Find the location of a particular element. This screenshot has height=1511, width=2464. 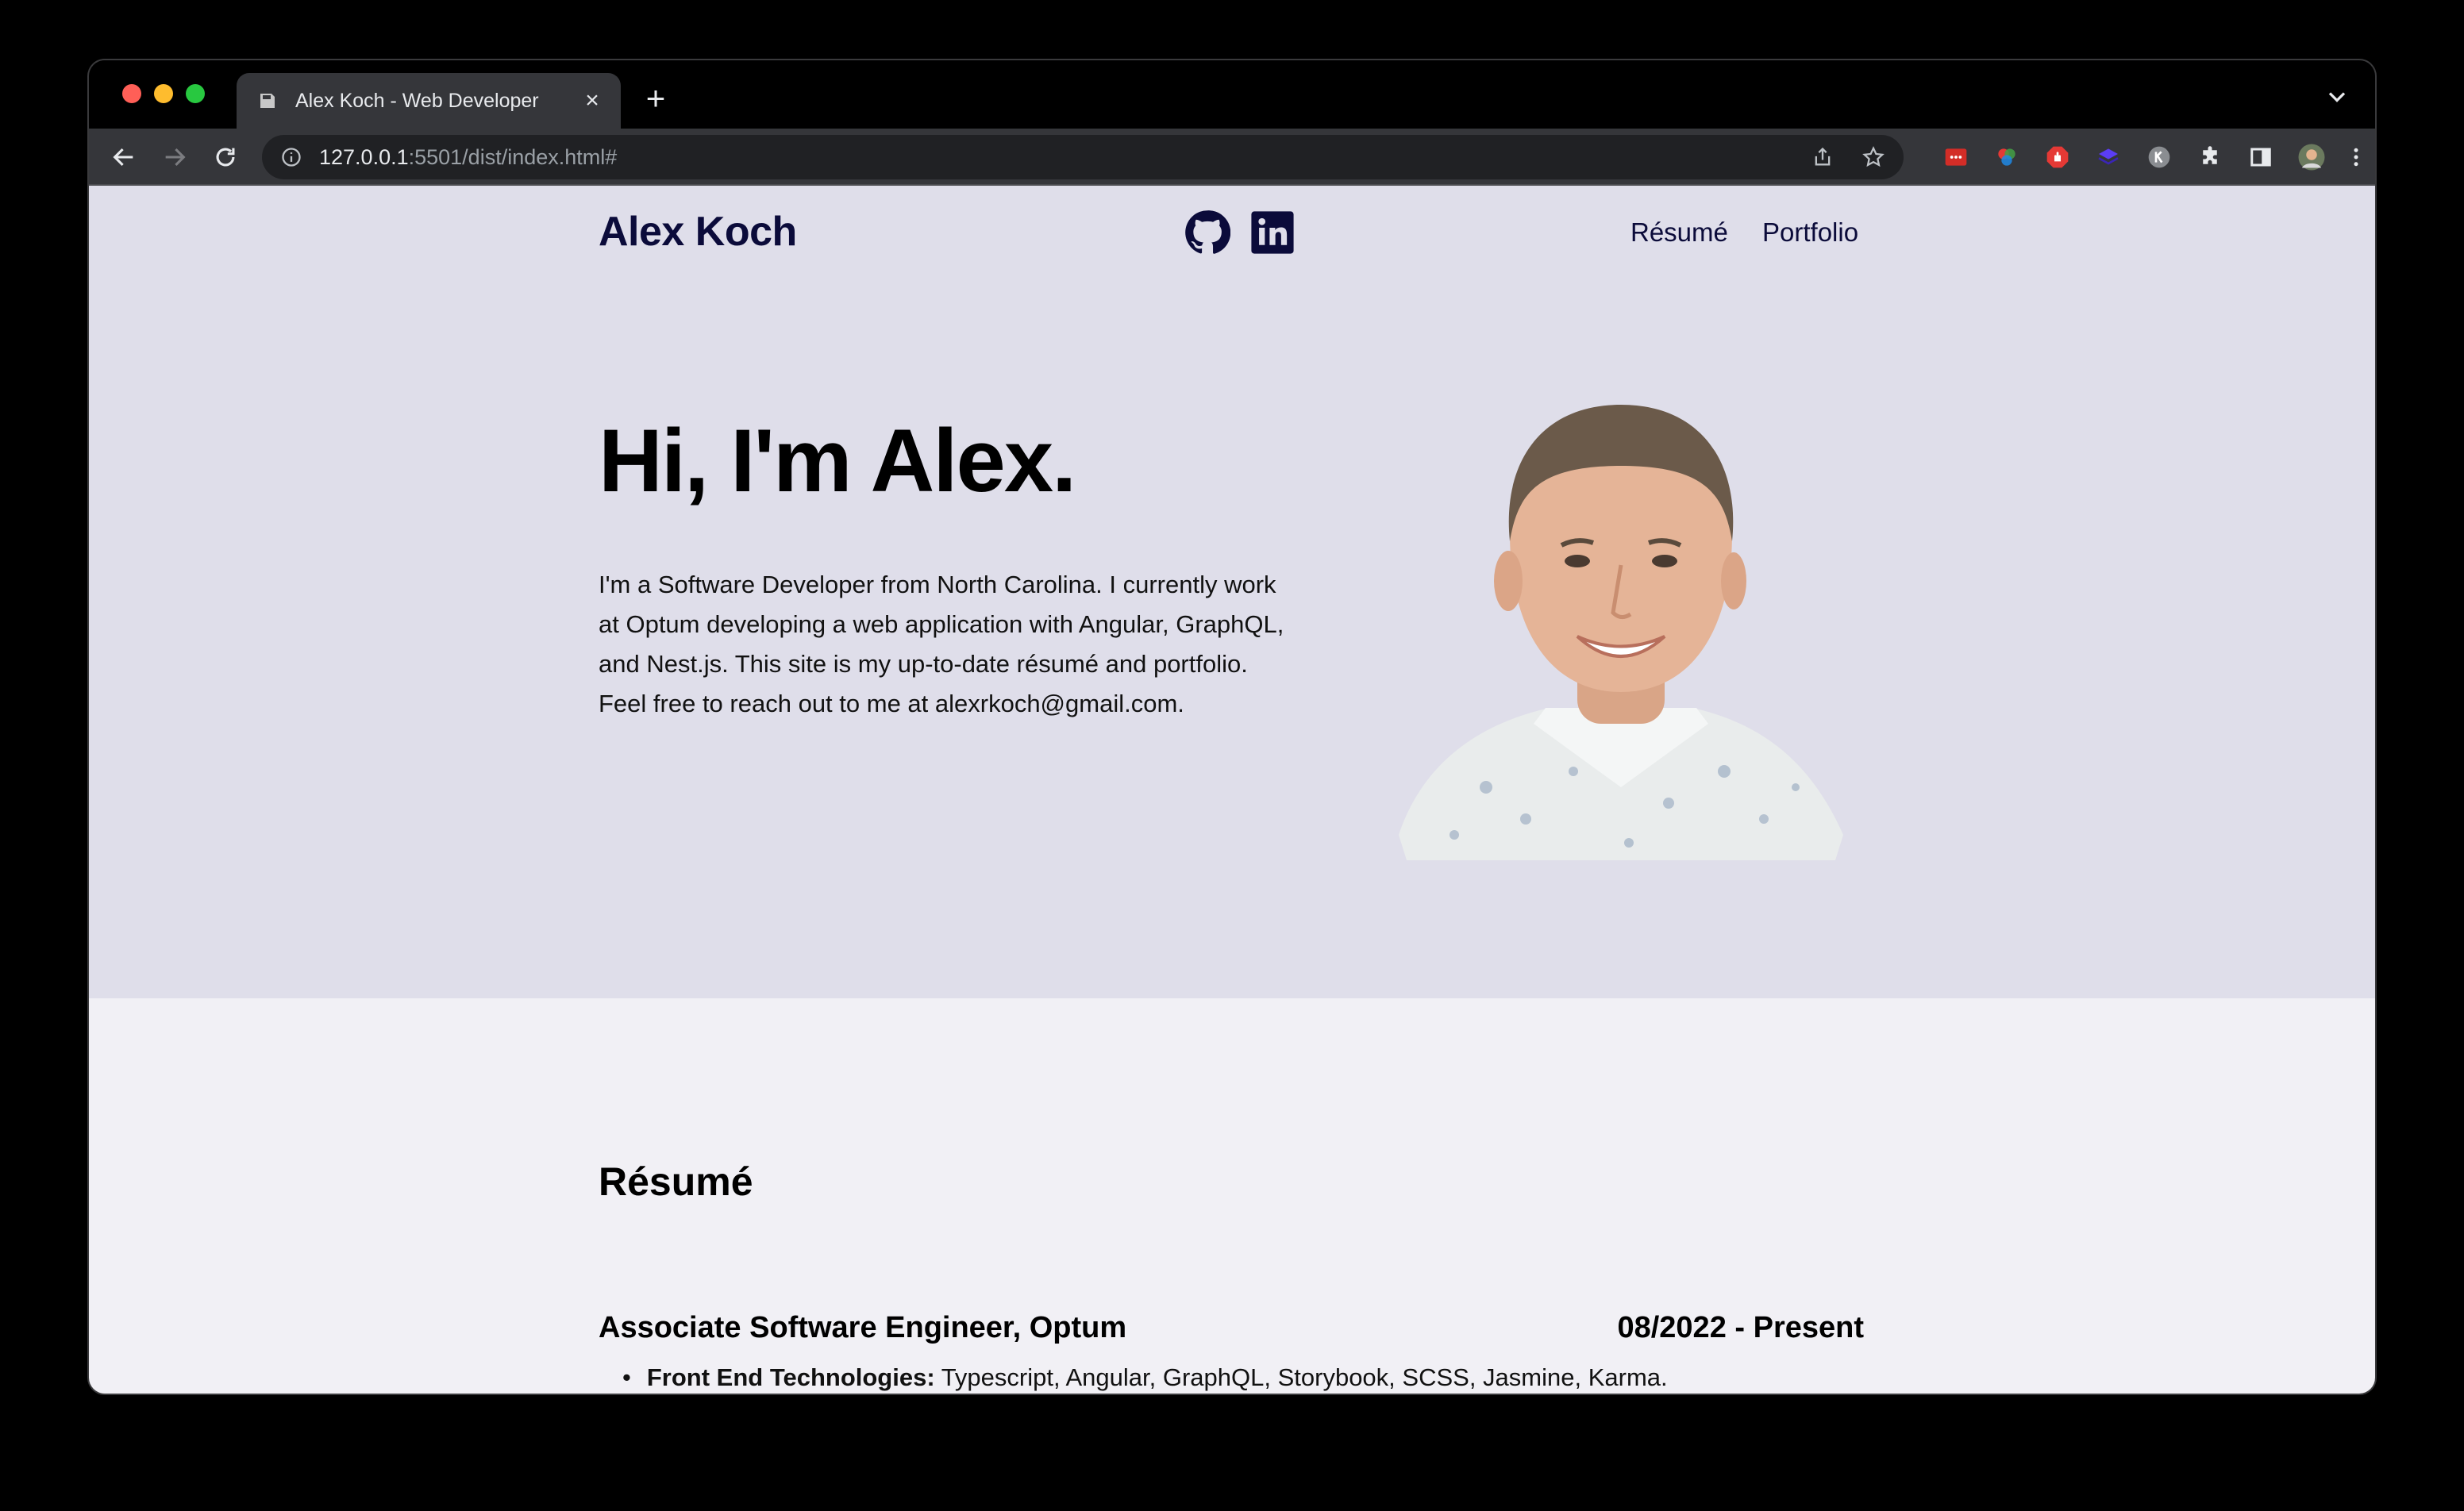

nav-link-portfolio: Portfolio is located at coordinates (1810, 232).